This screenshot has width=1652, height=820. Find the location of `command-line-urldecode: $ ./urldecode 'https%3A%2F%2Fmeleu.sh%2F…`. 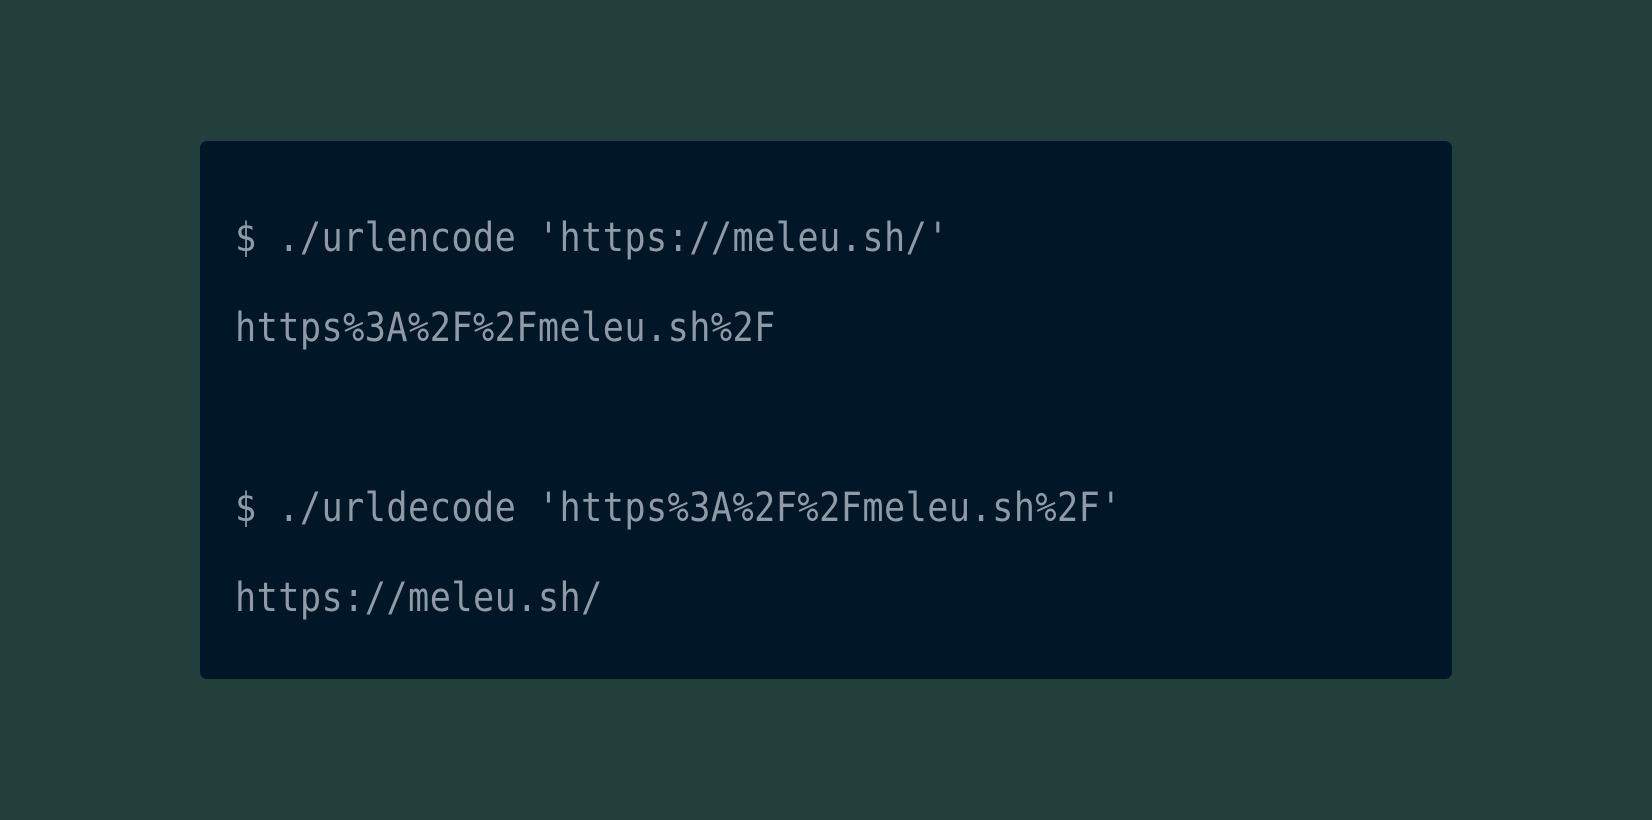

command-line-urldecode: $ ./urldecode 'https%3A%2F%2Fmeleu.sh%2F… is located at coordinates (678, 508).